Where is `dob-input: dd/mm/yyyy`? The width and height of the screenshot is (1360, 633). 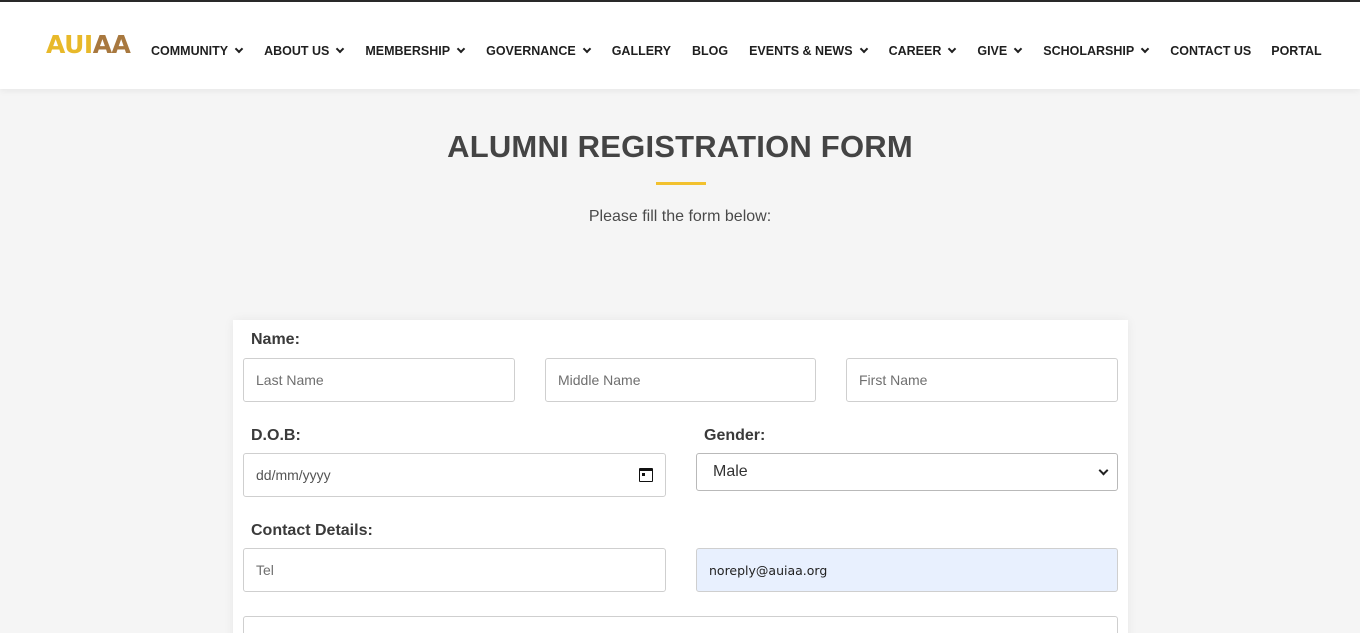 dob-input: dd/mm/yyyy is located at coordinates (454, 475).